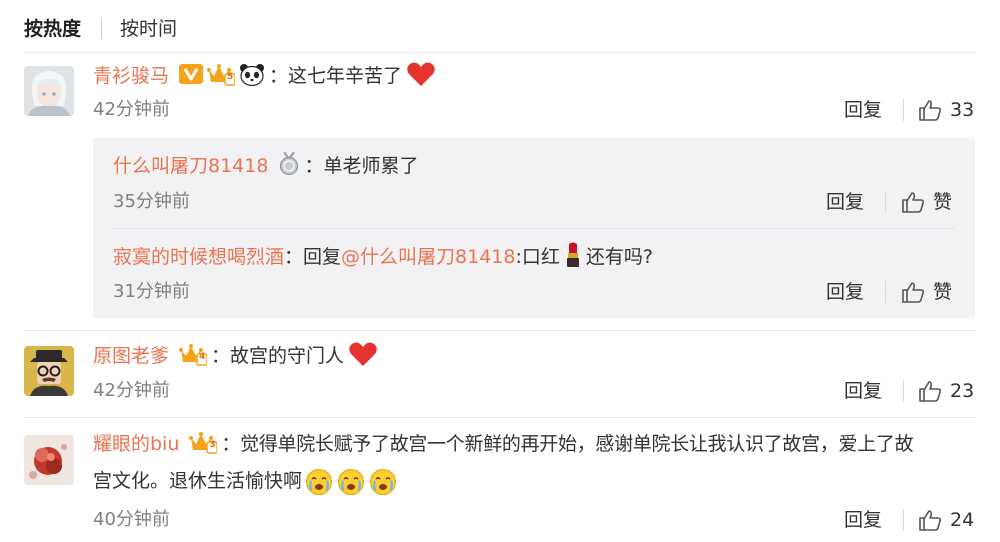 Image resolution: width=1000 pixels, height=542 pixels. What do you see at coordinates (52, 29) in the screenshot?
I see `sort-by-hot-tab: 按热度` at bounding box center [52, 29].